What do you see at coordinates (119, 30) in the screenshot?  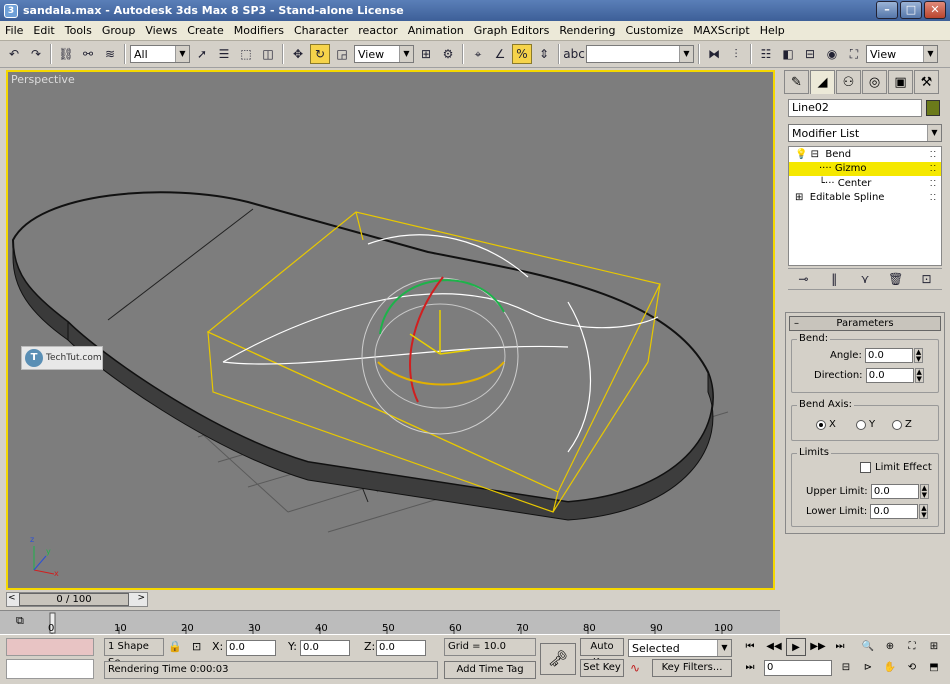 I see `menu-group: Group` at bounding box center [119, 30].